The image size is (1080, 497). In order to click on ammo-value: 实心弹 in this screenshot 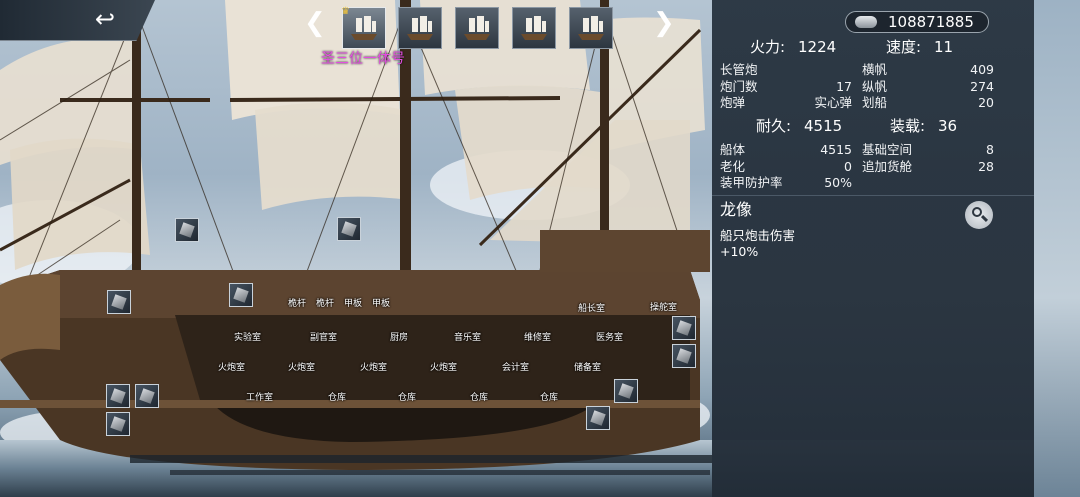, I will do `click(833, 102)`.